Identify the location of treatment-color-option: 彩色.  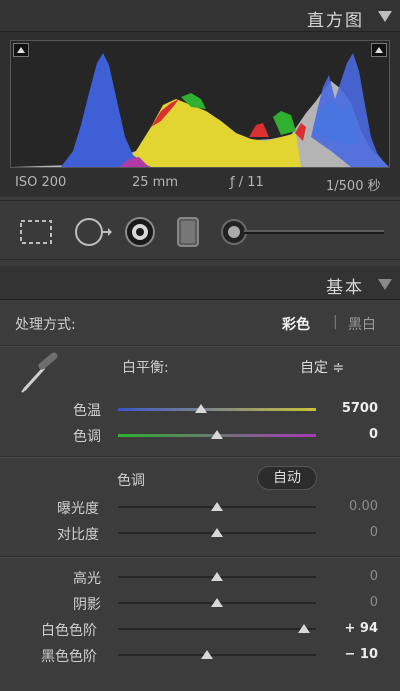
(296, 324).